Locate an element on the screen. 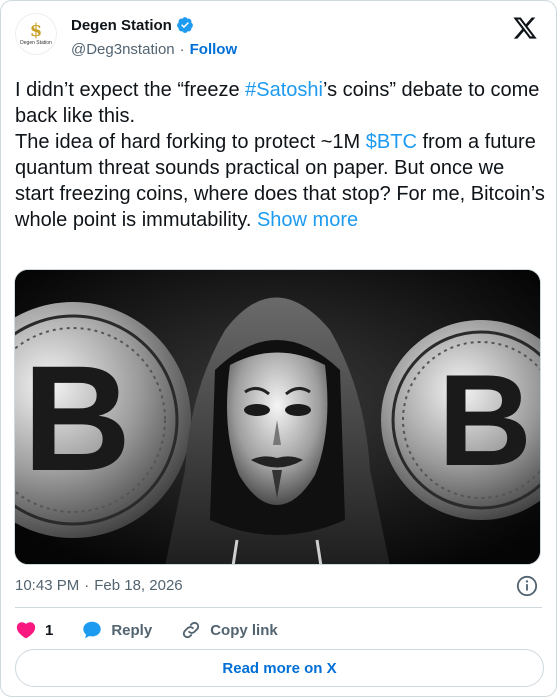 Image resolution: width=557 pixels, height=697 pixels. link-icon is located at coordinates (191, 630).